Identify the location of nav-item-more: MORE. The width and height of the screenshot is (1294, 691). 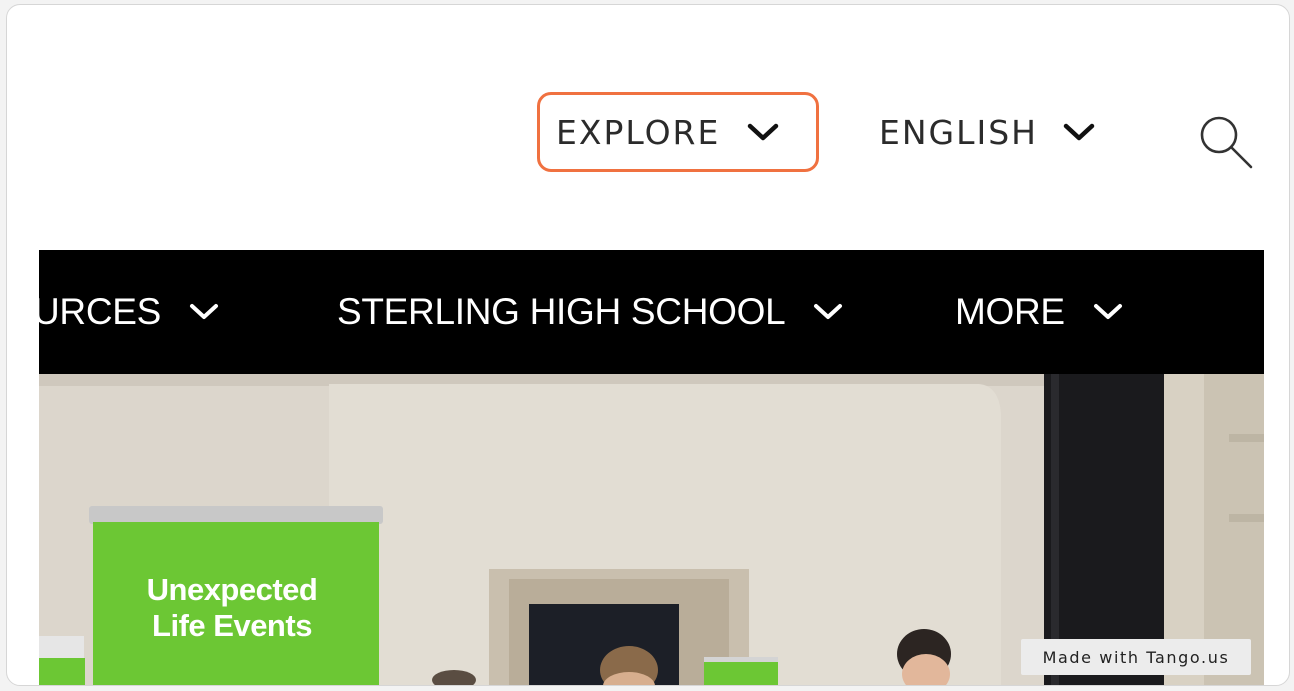
(1039, 312).